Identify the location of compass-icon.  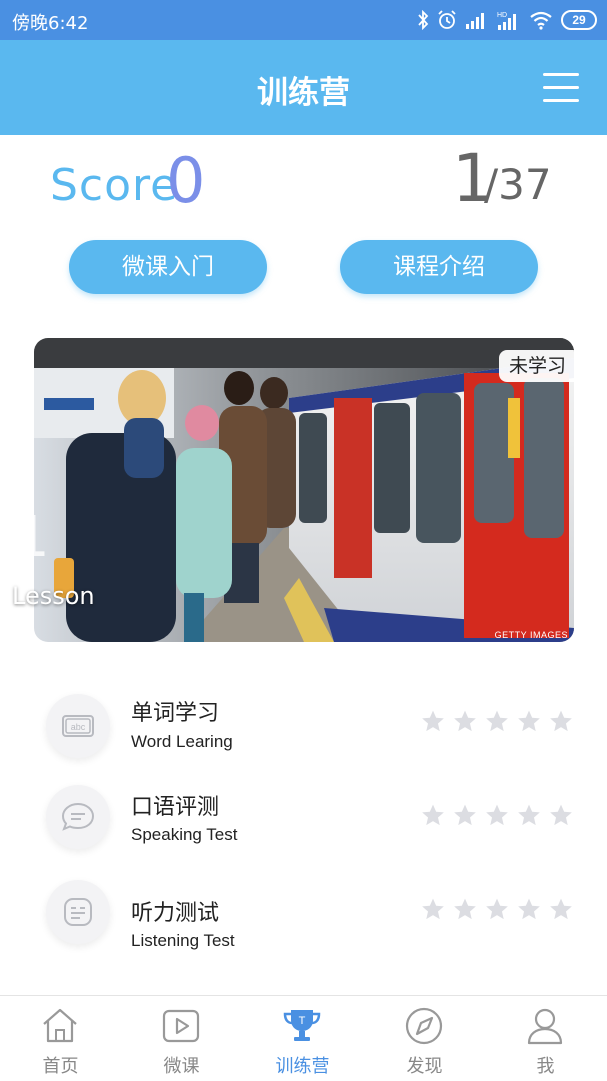
(424, 1026).